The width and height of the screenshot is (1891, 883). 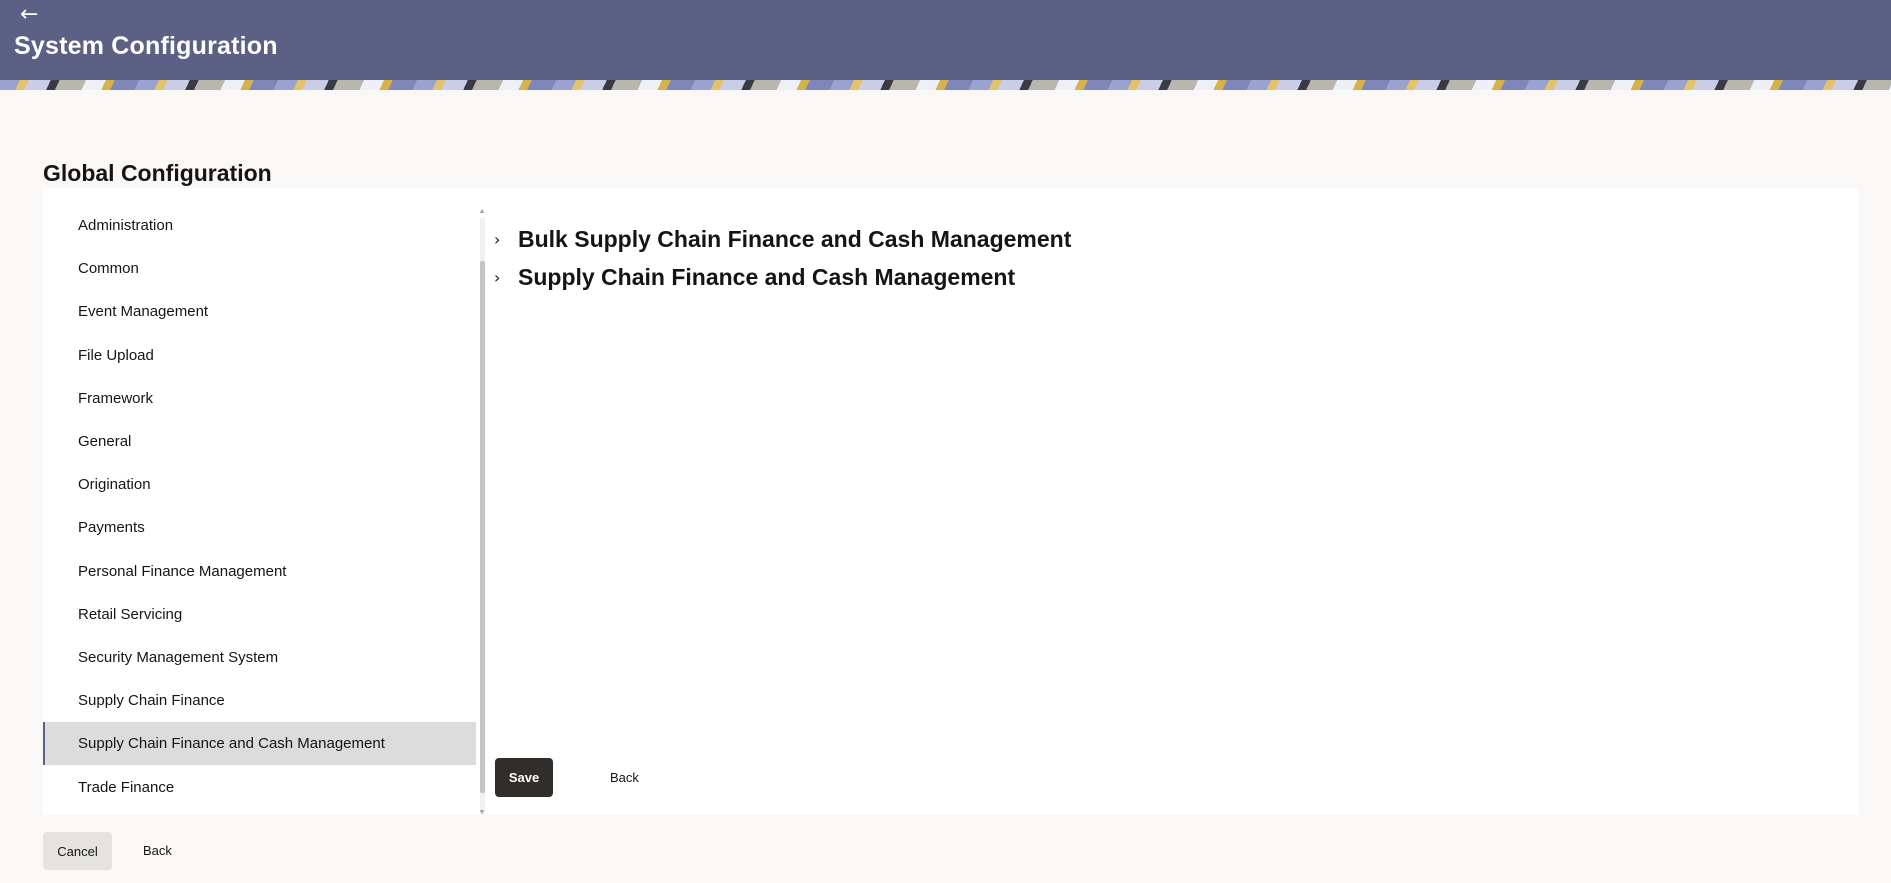 I want to click on sidebar-item-supply-chain-finance-and-cash-management: Supply Chain Finance and Cash Management, so click(x=259, y=744).